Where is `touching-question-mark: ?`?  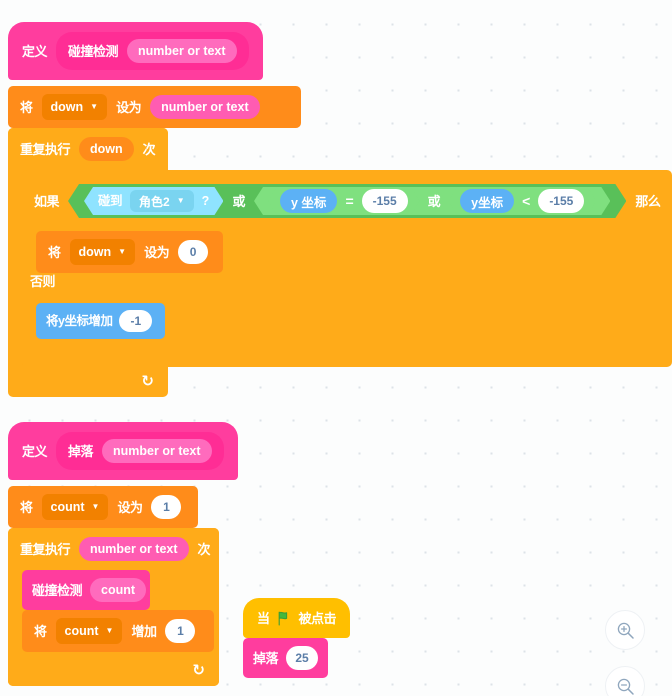 touching-question-mark: ? is located at coordinates (205, 200).